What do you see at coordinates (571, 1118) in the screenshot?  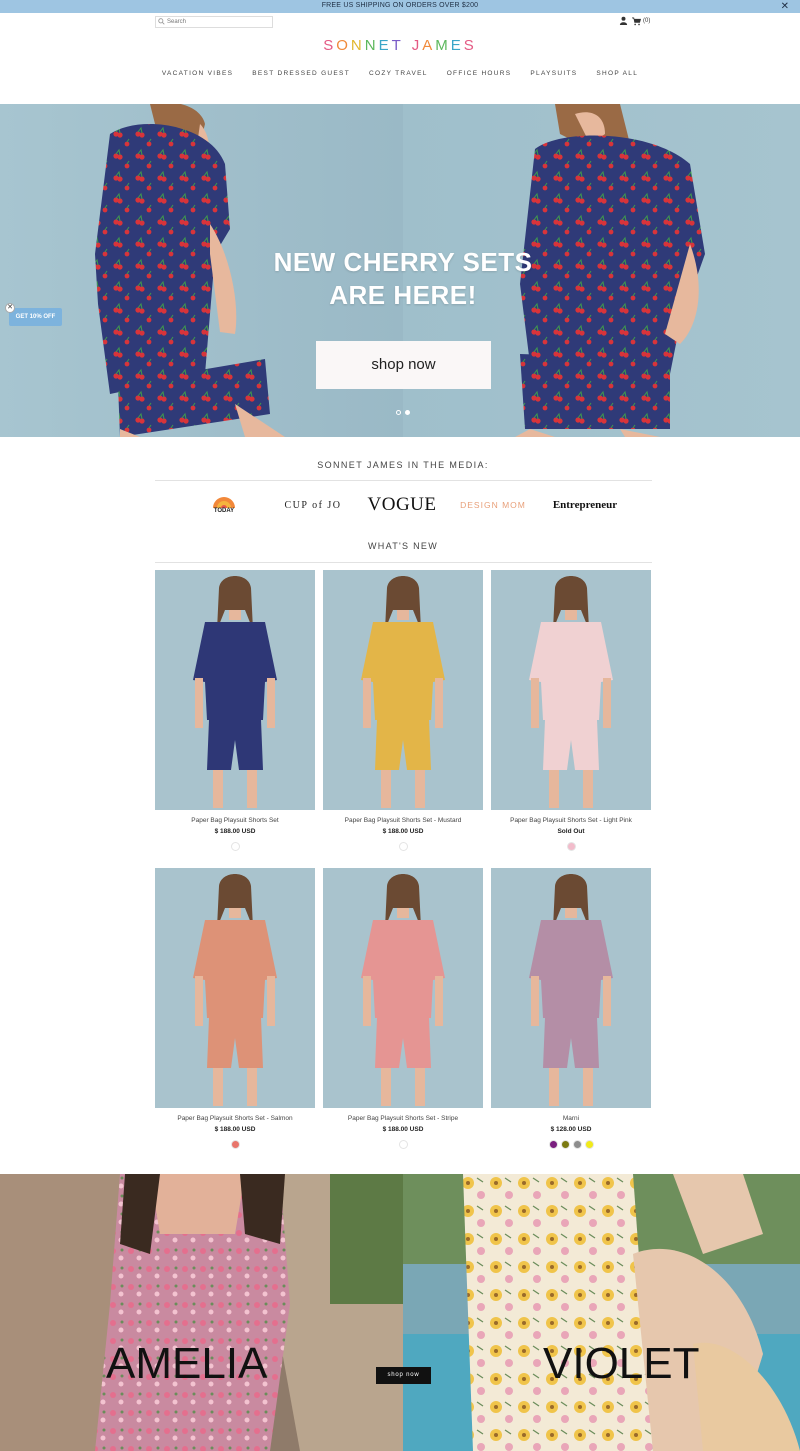 I see `product-name: Marni` at bounding box center [571, 1118].